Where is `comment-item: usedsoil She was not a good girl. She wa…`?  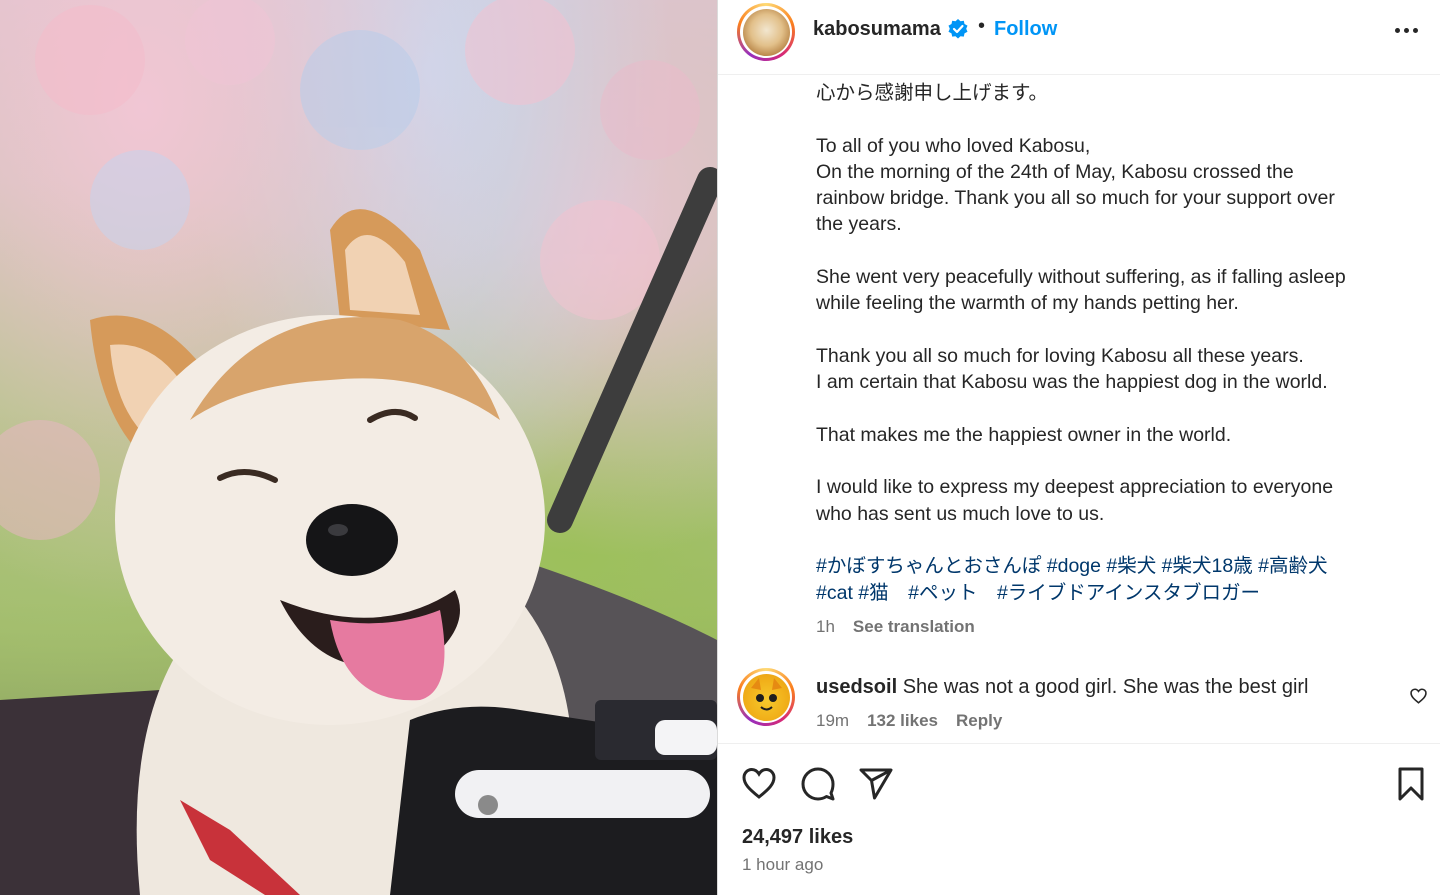 comment-item: usedsoil She was not a good girl. She wa… is located at coordinates (1079, 705).